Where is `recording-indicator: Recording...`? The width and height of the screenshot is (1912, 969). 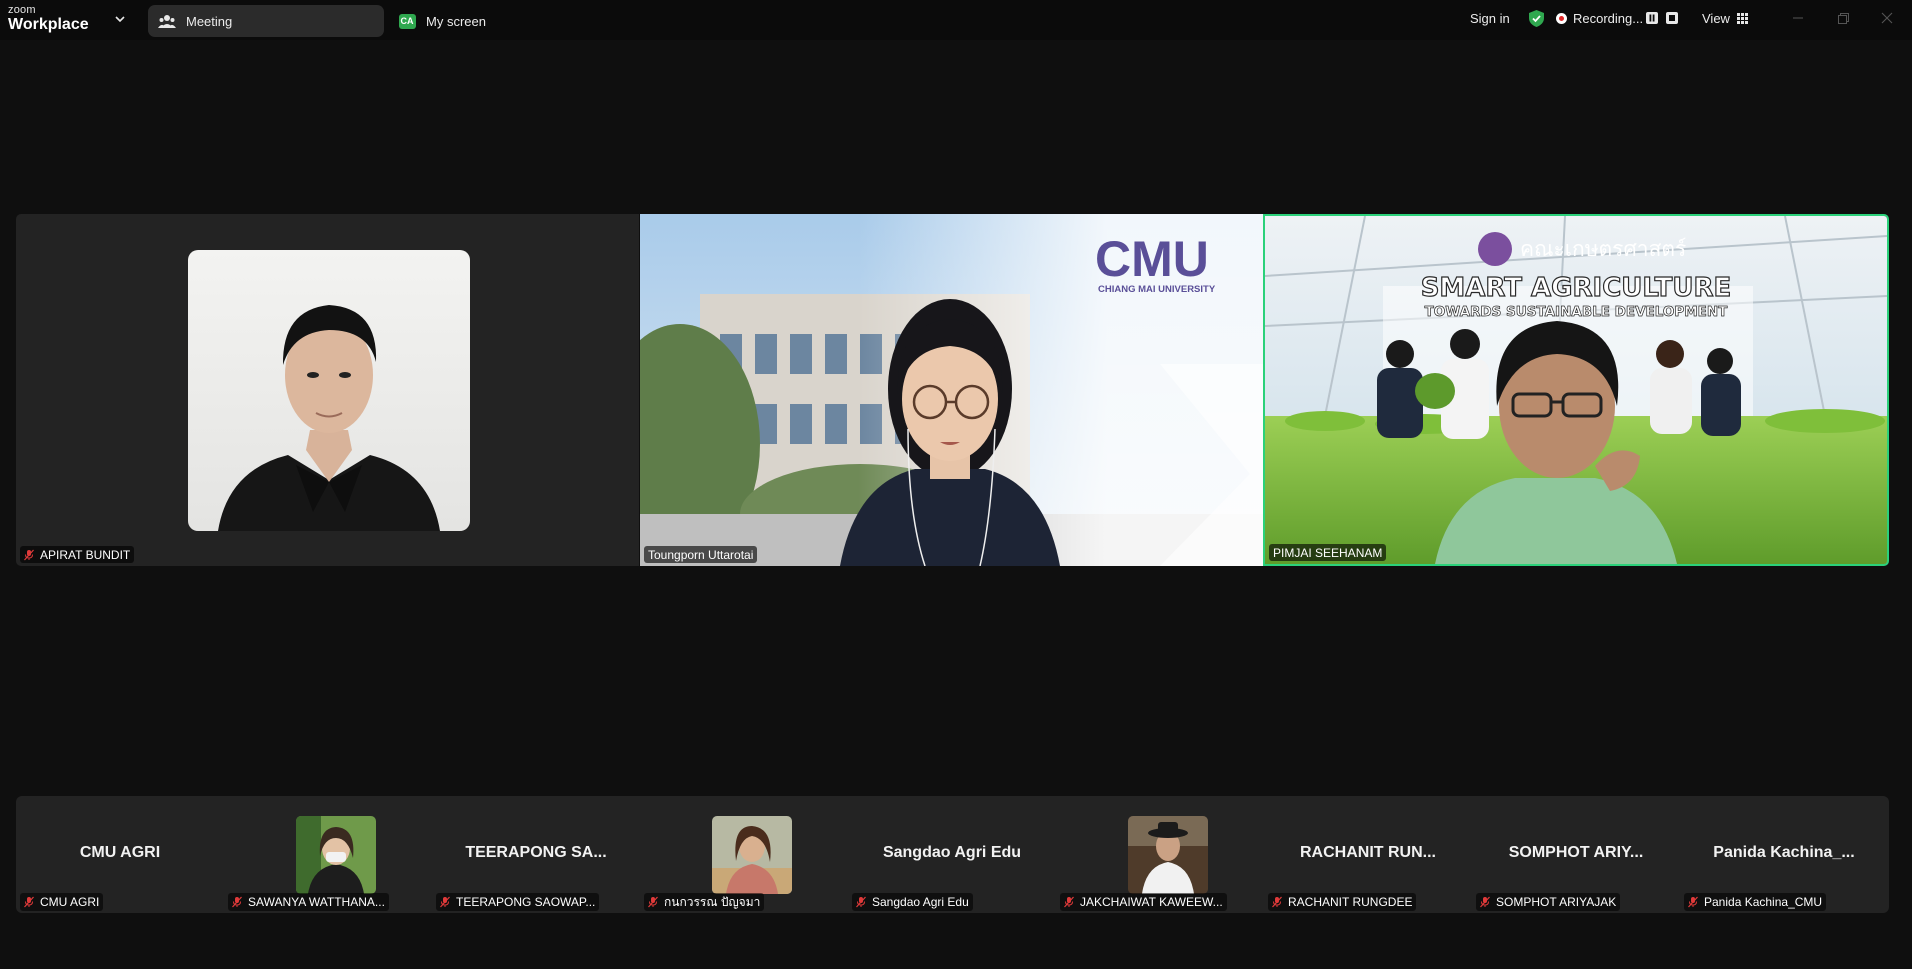
recording-indicator: Recording... is located at coordinates (1599, 18).